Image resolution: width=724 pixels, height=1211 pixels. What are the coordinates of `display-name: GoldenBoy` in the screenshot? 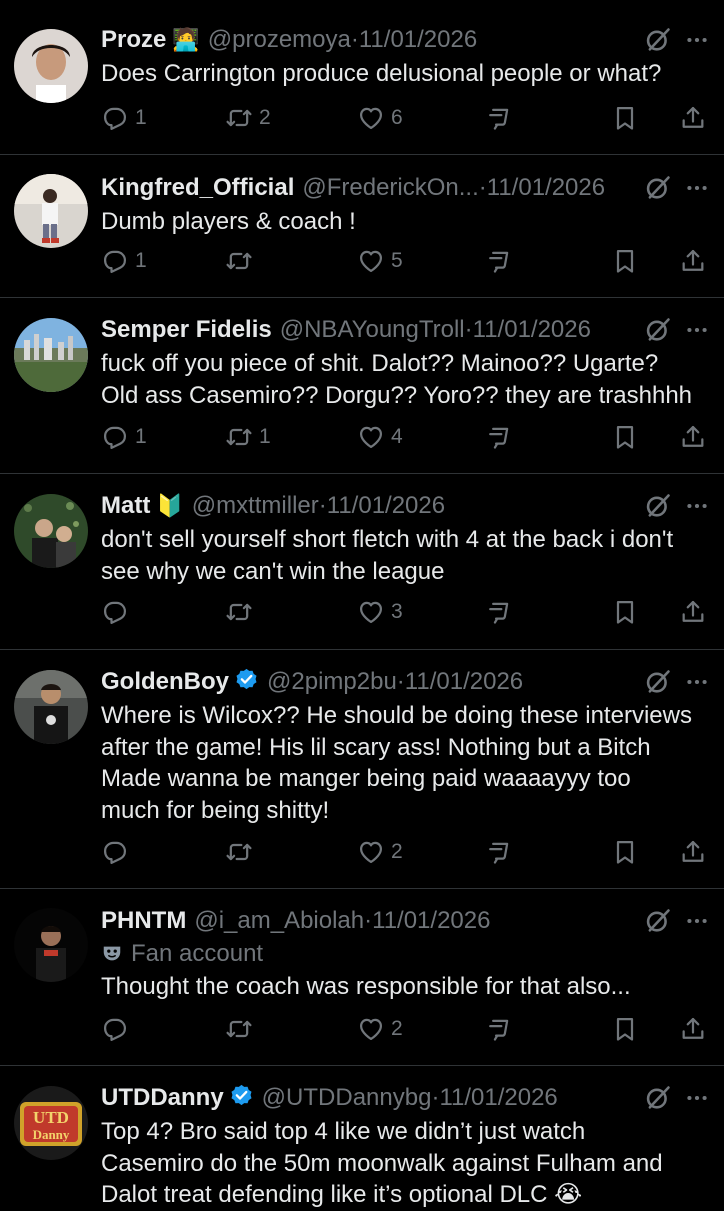 It's located at (165, 681).